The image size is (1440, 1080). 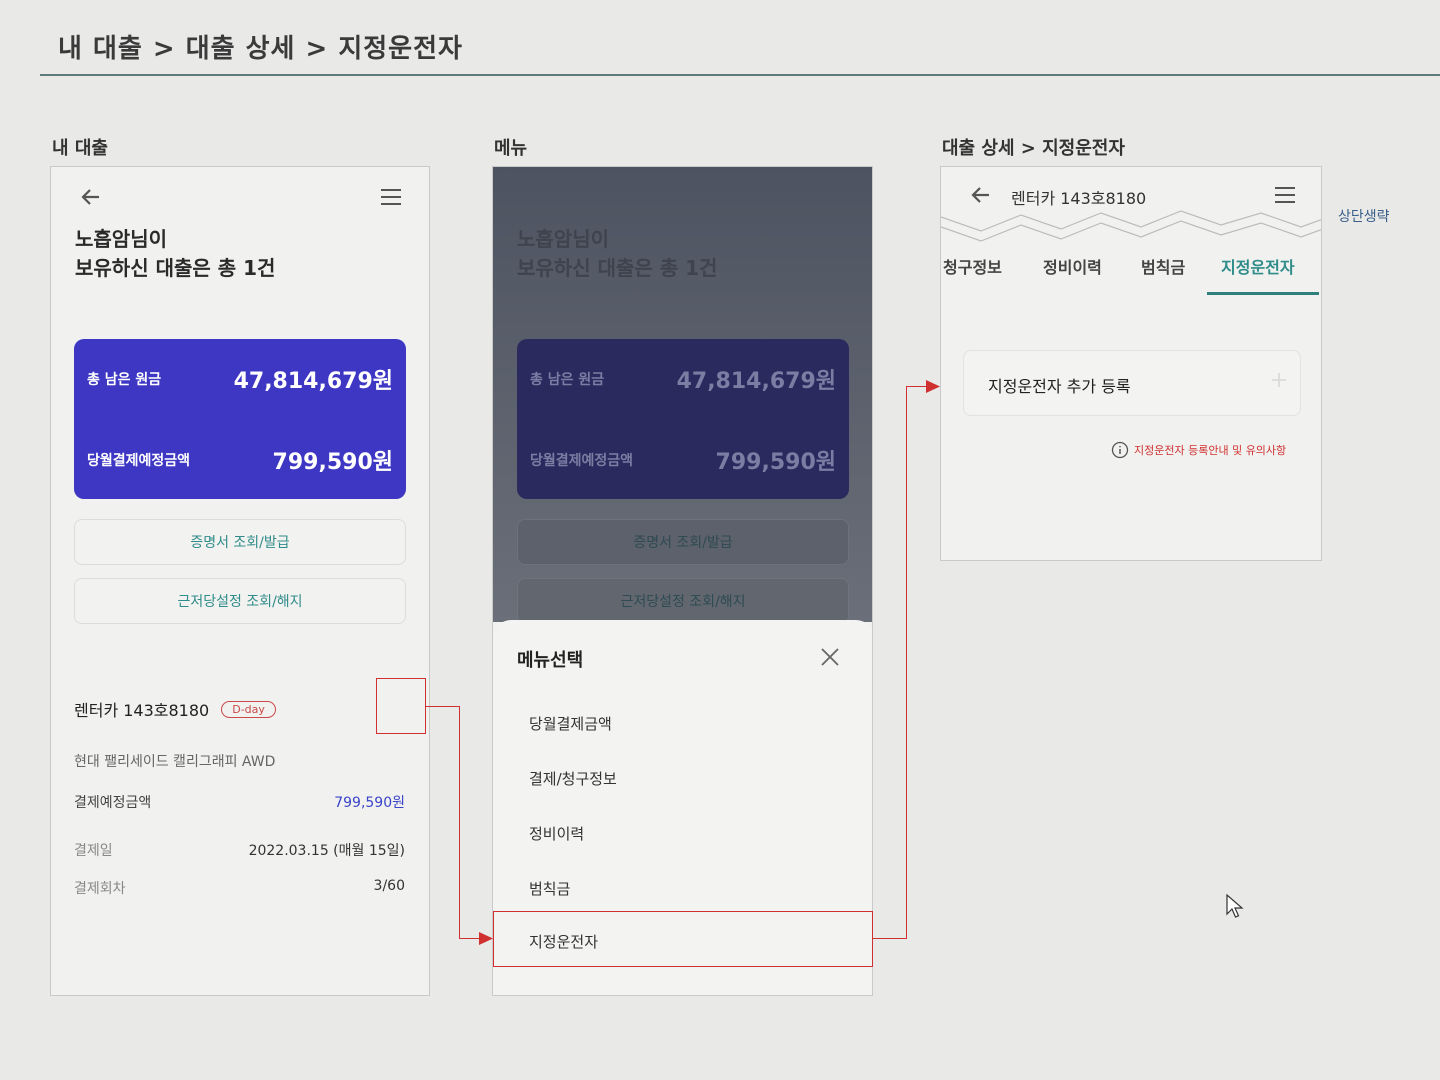 What do you see at coordinates (240, 601) in the screenshot?
I see `mortgage-button: 근저당설정 조회/해지` at bounding box center [240, 601].